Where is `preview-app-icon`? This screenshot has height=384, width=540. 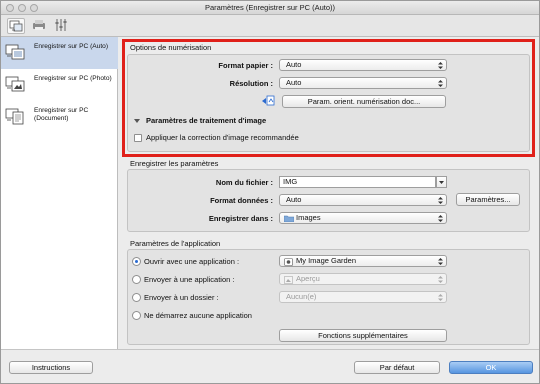 preview-app-icon is located at coordinates (288, 280).